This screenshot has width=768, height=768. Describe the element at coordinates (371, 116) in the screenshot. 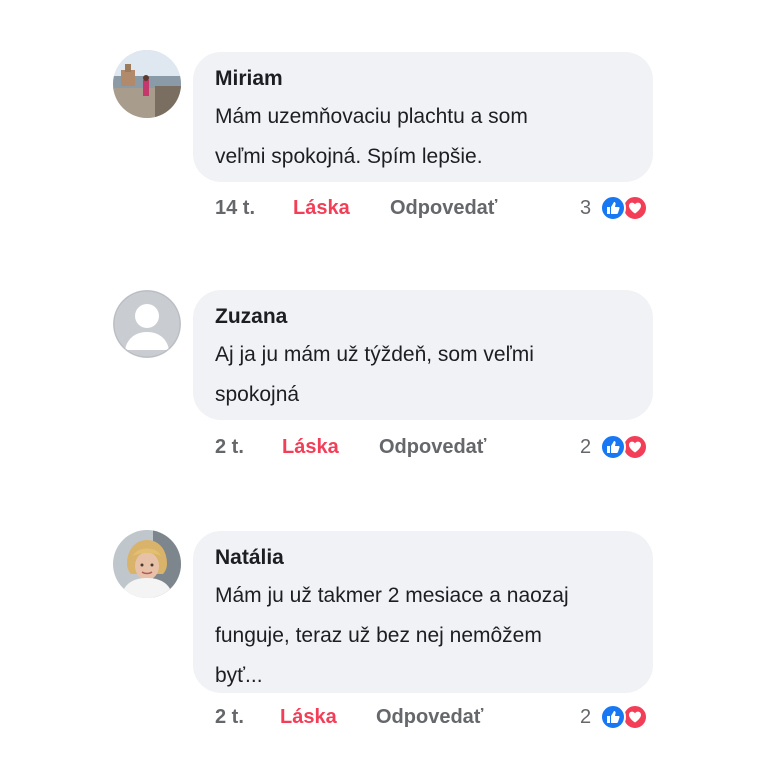

I see `comment-text-line: Mám uzemňovaciu plachtu a som` at that location.